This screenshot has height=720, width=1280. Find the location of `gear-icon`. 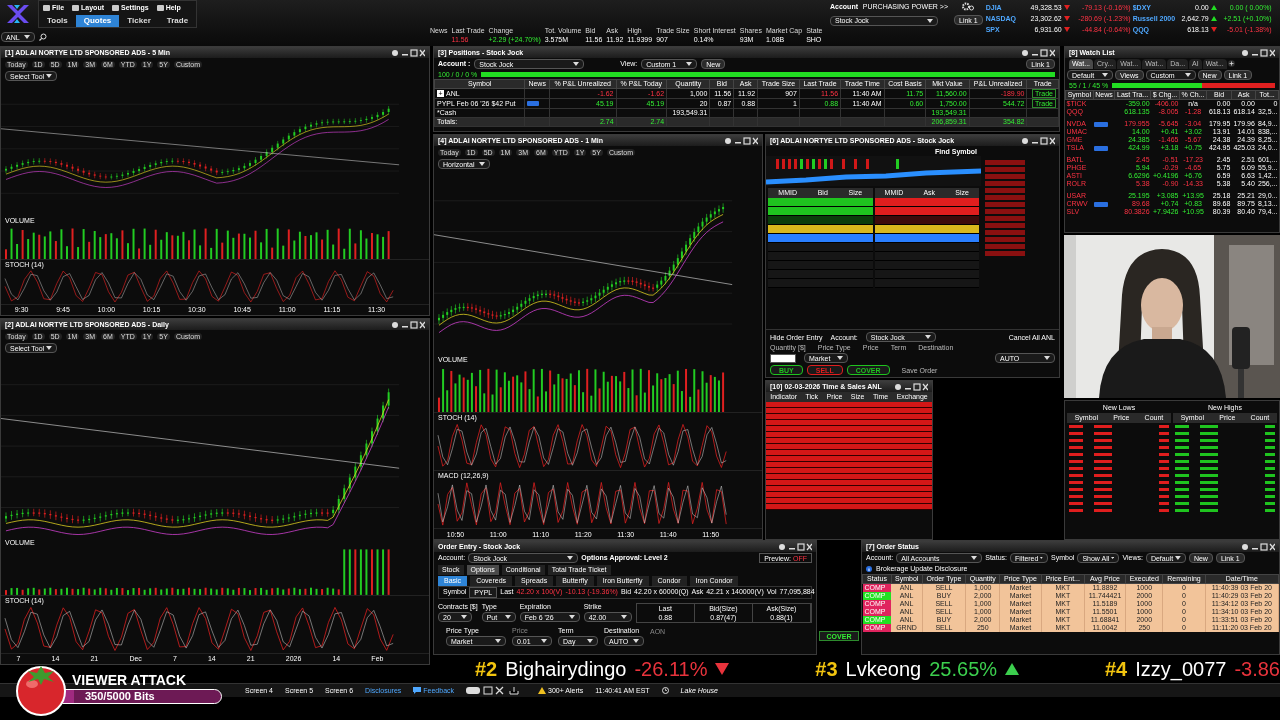

gear-icon is located at coordinates (968, 6).